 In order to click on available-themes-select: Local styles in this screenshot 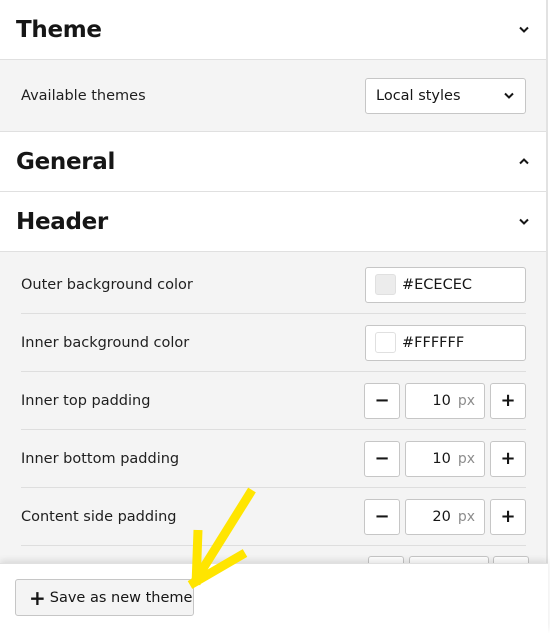, I will do `click(445, 95)`.